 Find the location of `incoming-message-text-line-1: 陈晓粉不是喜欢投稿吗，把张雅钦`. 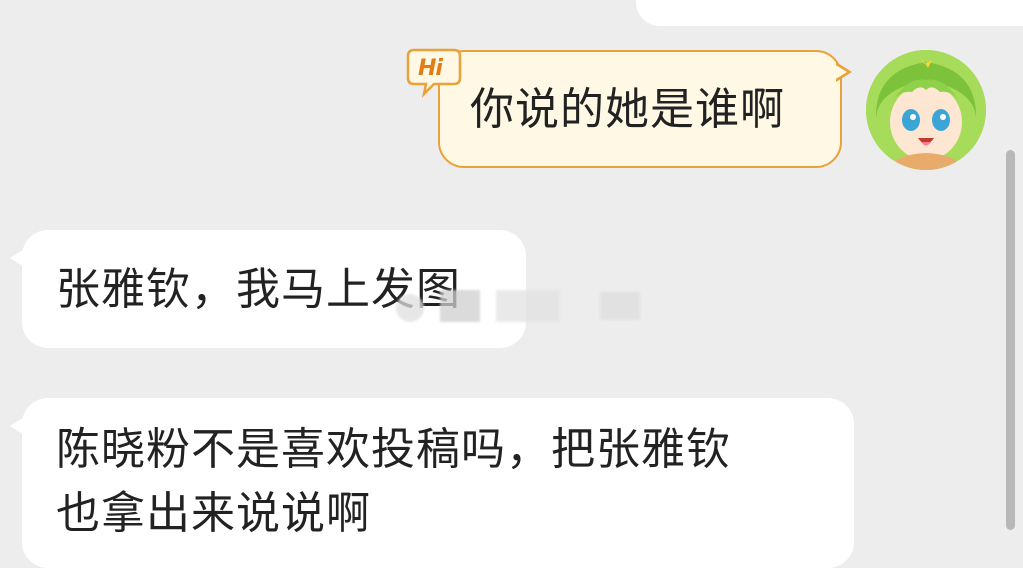

incoming-message-text-line-1: 陈晓粉不是喜欢投稿吗，把张雅钦 is located at coordinates (393, 449).